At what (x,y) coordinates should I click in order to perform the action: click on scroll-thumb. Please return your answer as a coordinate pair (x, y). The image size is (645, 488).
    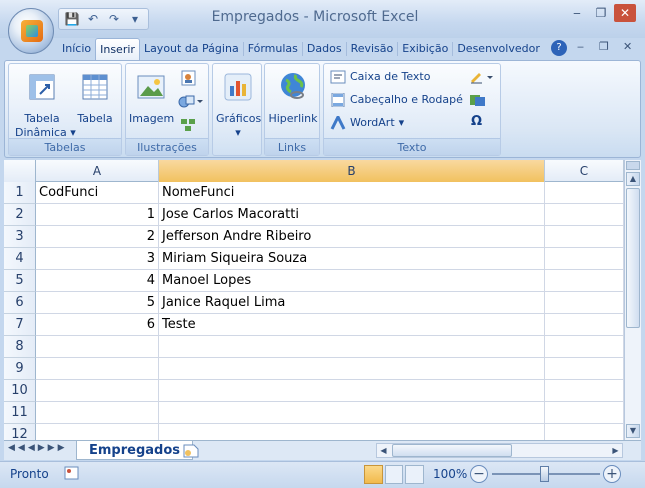
    Looking at the image, I should click on (633, 258).